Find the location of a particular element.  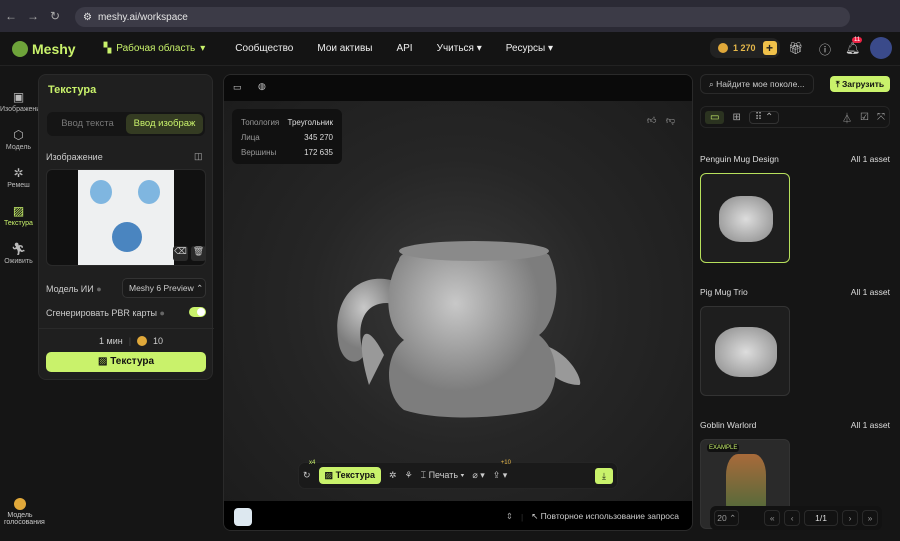

rig-icon: ⚘ is located at coordinates (409, 475).